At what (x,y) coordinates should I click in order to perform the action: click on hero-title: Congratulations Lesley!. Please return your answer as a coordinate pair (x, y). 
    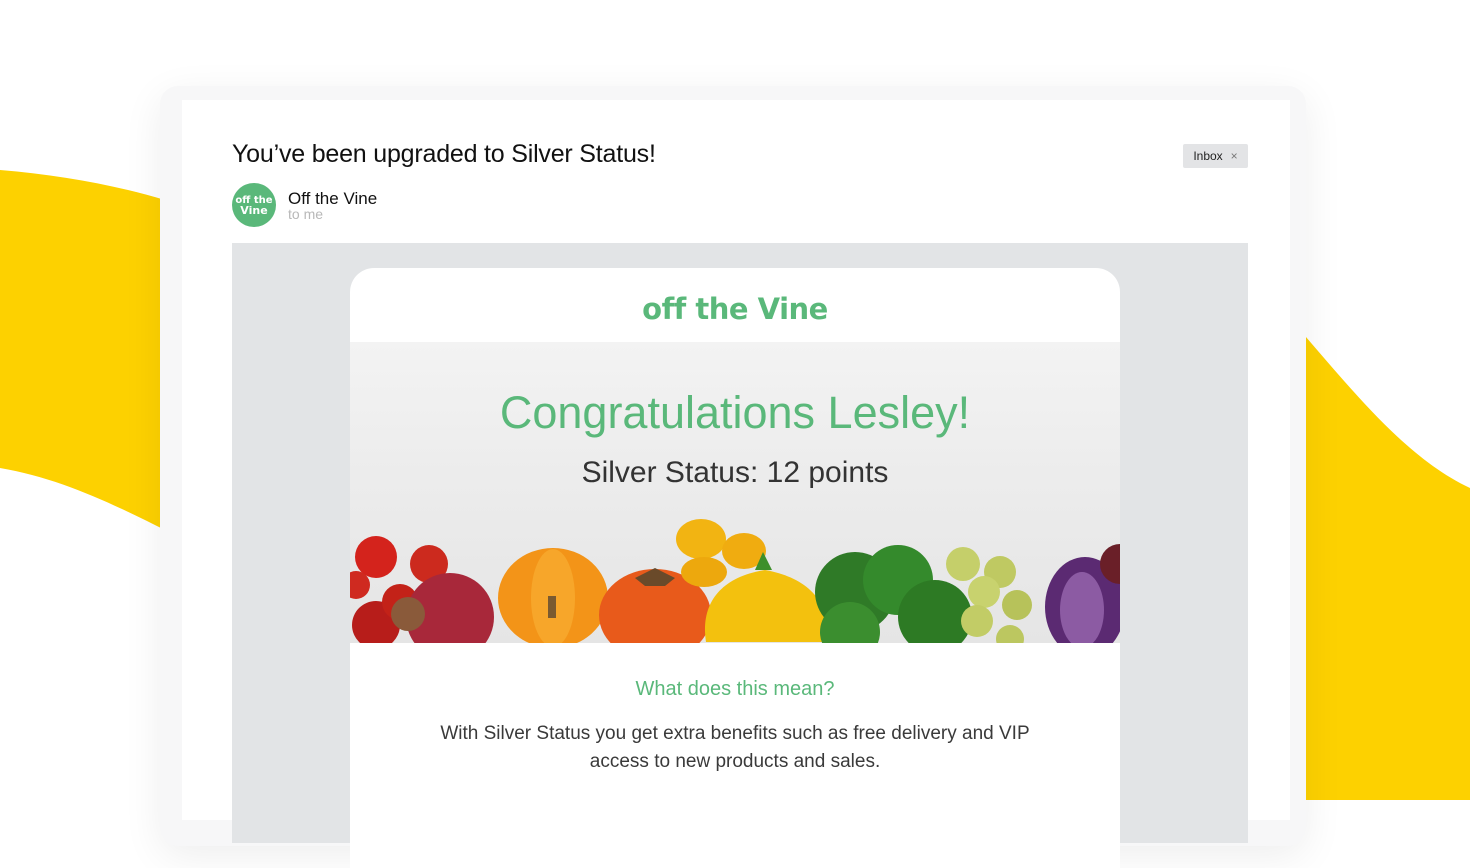
    Looking at the image, I should click on (735, 412).